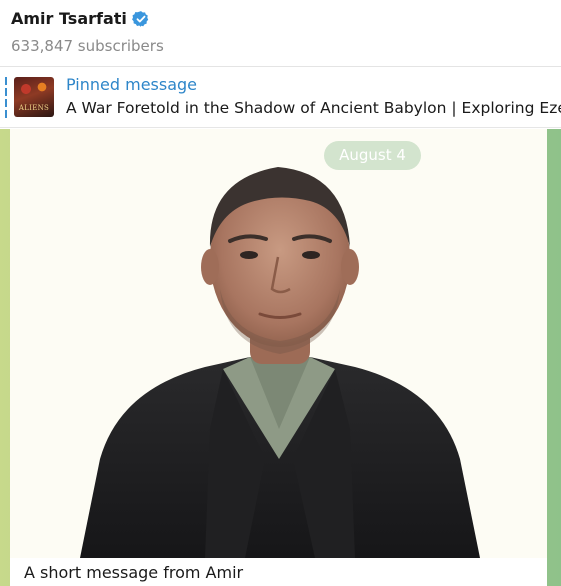  What do you see at coordinates (372, 155) in the screenshot?
I see `date-badge: August 4` at bounding box center [372, 155].